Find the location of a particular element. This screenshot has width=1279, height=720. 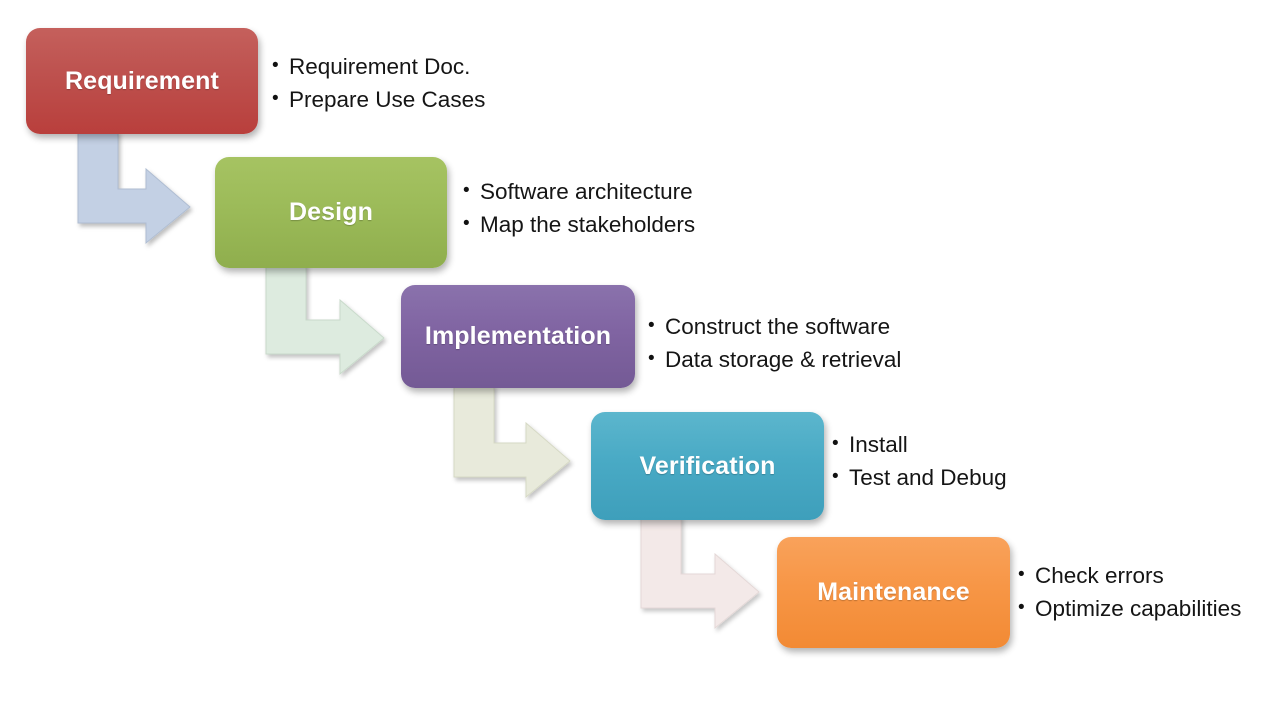

list-item: Prepare Use Cases is located at coordinates (378, 99).